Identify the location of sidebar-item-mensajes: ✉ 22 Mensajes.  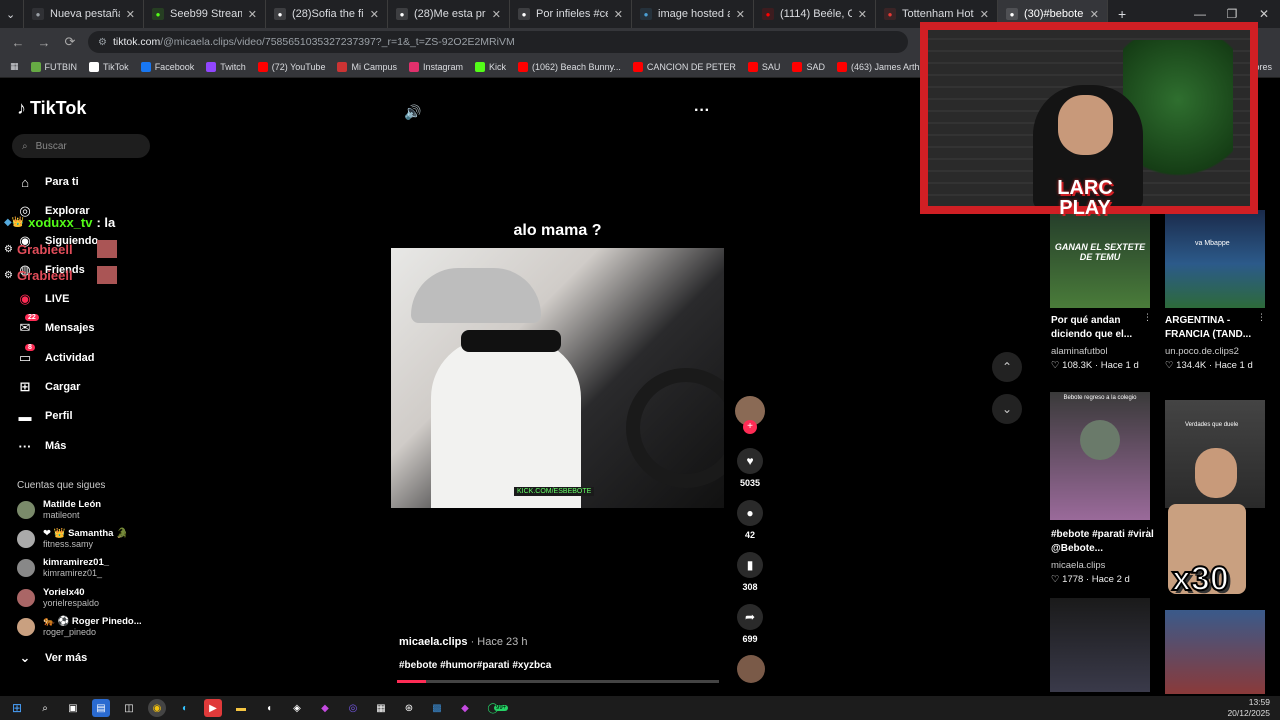
(56, 325).